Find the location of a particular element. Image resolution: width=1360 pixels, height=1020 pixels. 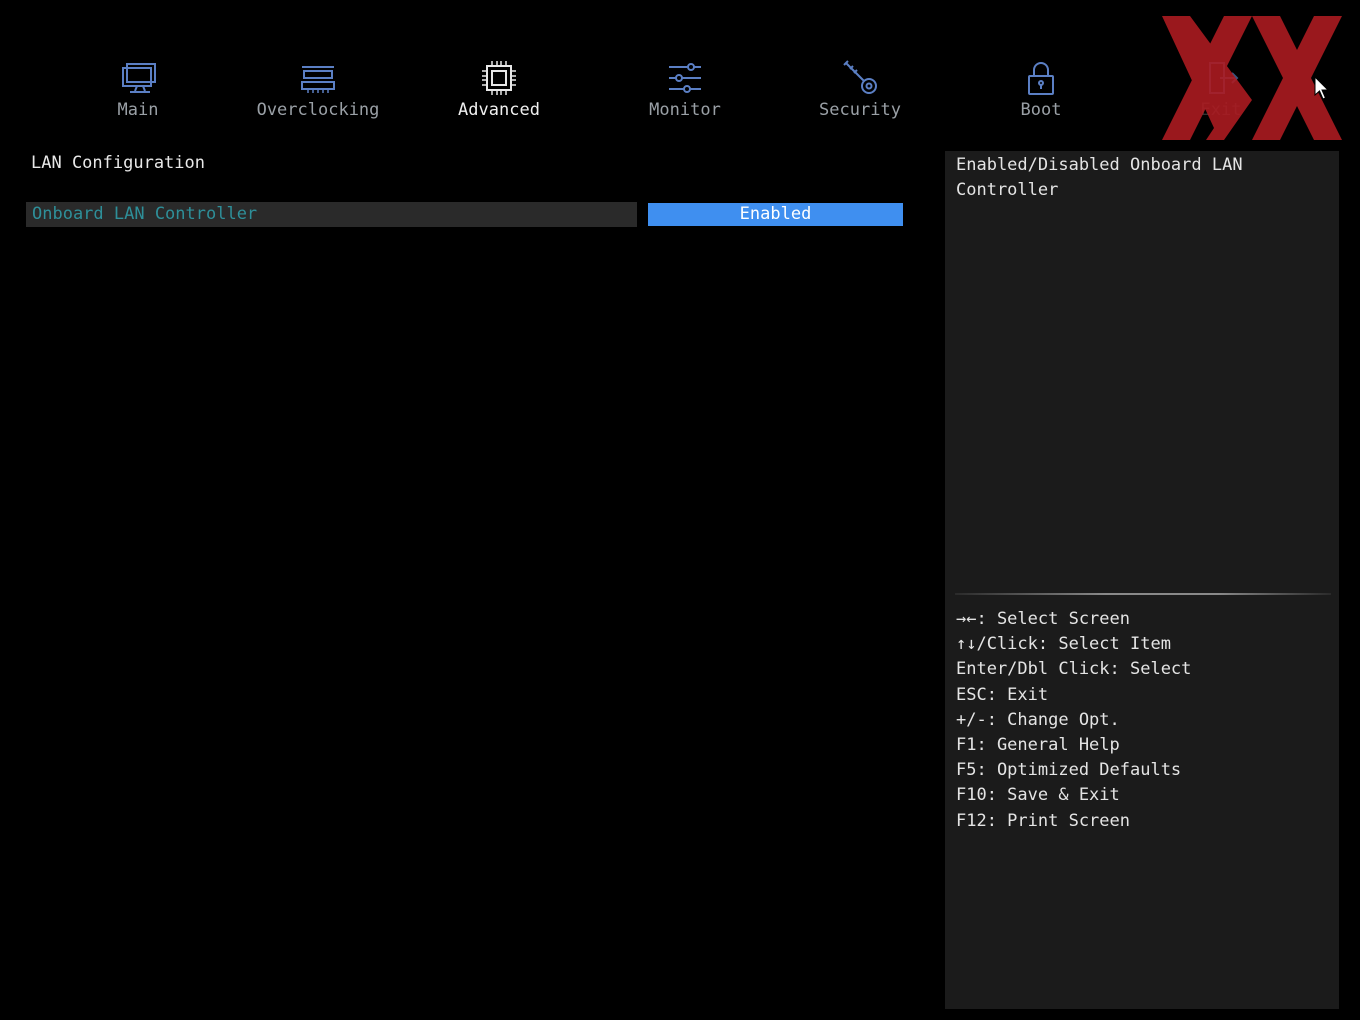

tab-overclocking: Overclocking is located at coordinates (318, 94).